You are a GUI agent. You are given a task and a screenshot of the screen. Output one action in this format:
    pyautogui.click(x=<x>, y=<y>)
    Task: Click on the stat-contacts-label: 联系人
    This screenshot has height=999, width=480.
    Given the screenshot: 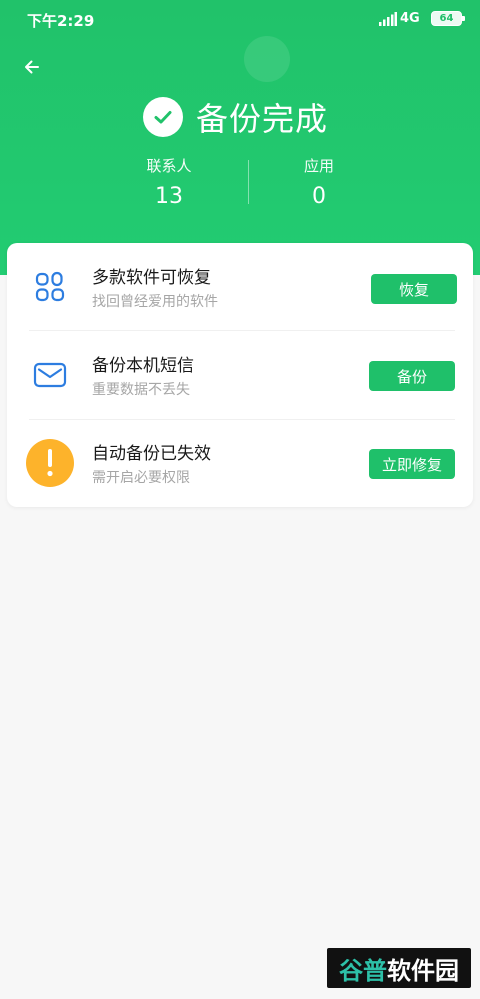 What is the action you would take?
    pyautogui.click(x=169, y=166)
    